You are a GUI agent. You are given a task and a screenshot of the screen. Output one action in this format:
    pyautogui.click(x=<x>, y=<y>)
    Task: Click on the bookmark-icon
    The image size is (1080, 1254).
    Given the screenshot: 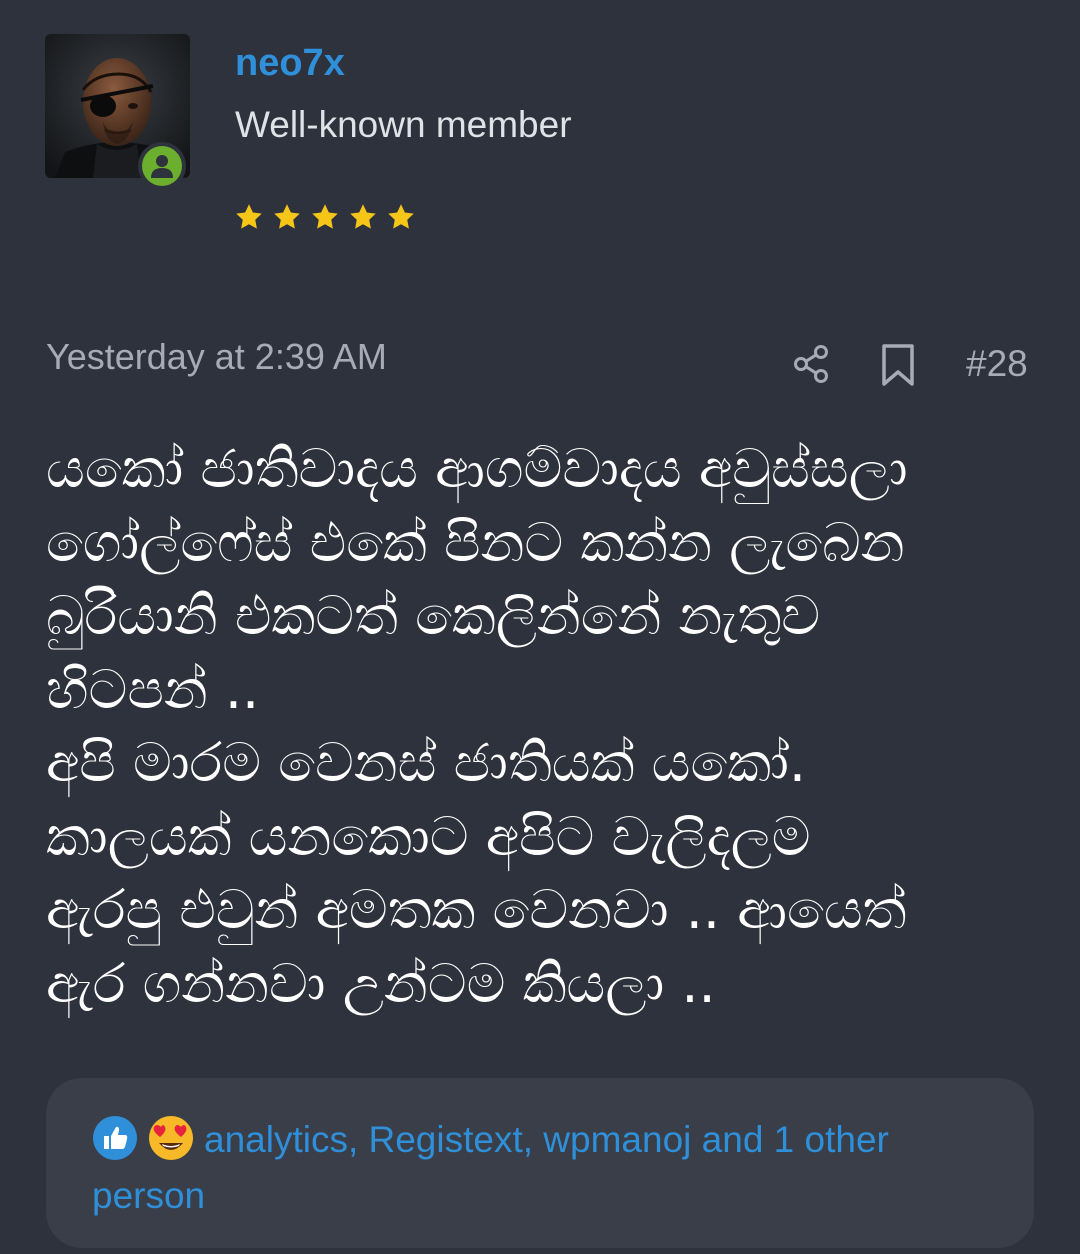 What is the action you would take?
    pyautogui.click(x=898, y=365)
    